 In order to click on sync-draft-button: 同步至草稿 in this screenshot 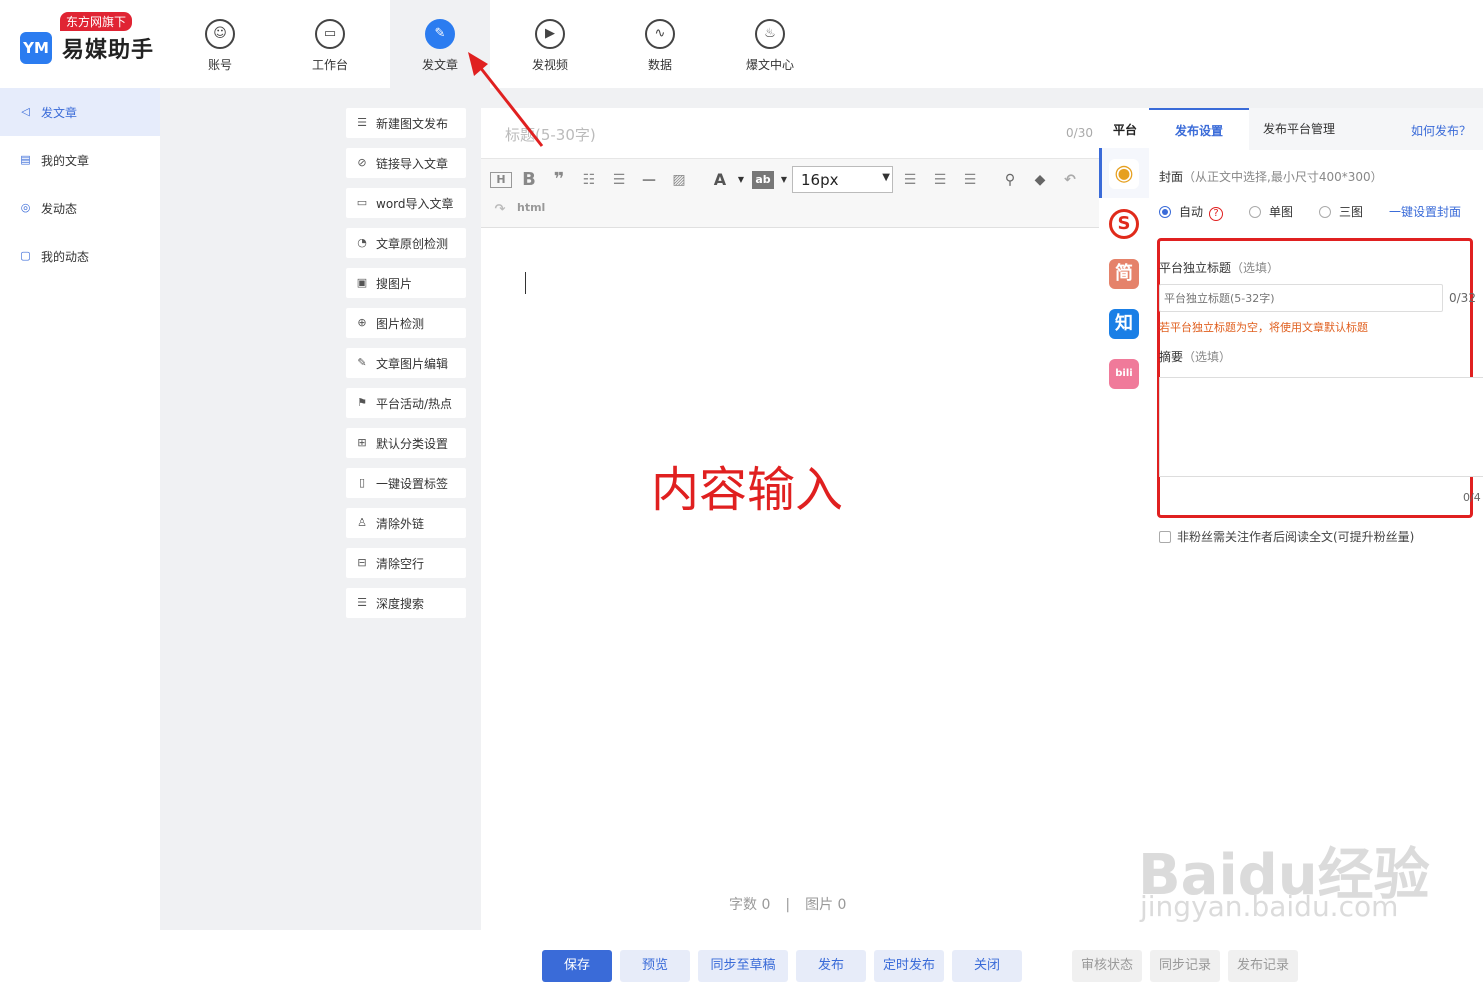, I will do `click(743, 966)`.